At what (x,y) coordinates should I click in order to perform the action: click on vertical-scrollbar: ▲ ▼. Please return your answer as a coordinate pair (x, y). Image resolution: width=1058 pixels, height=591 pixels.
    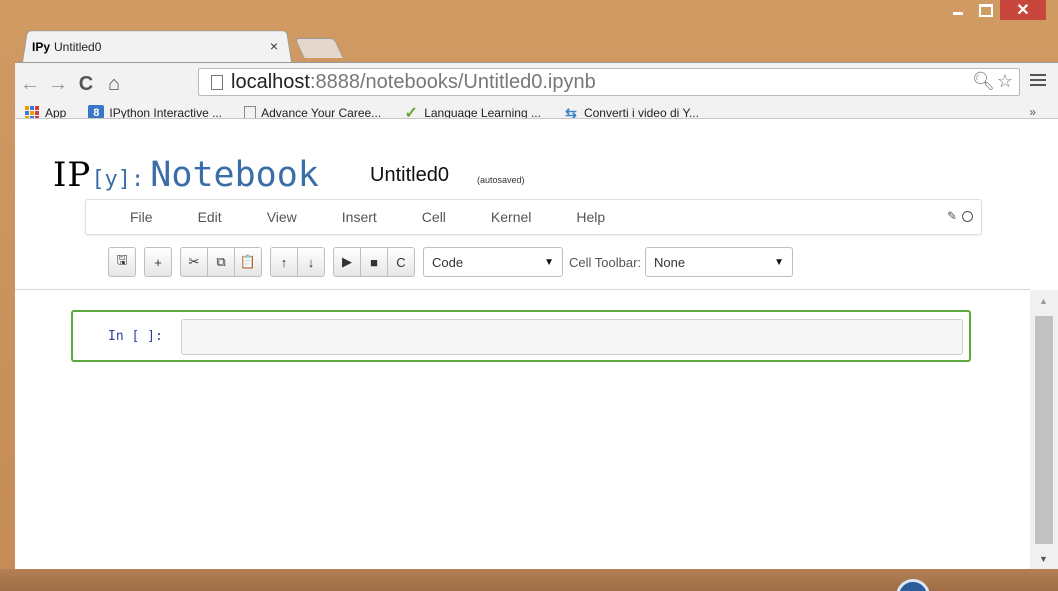
    Looking at the image, I should click on (1044, 430).